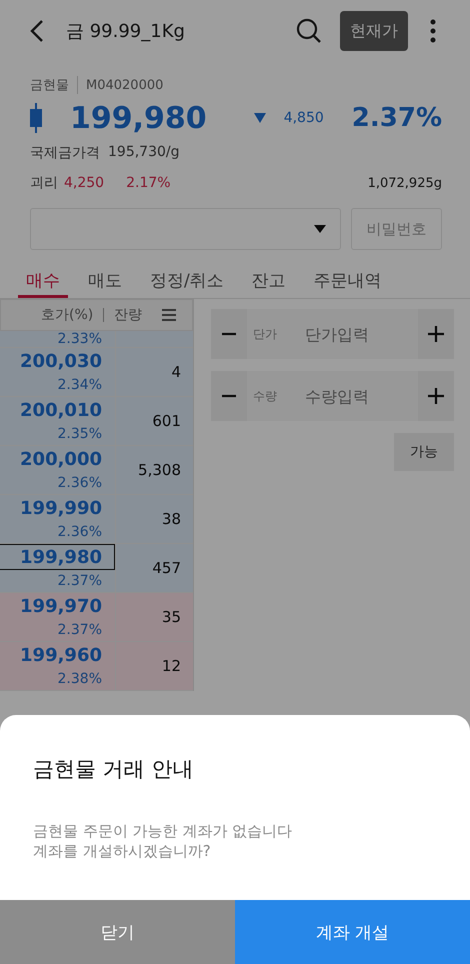  Describe the element at coordinates (80, 385) in the screenshot. I see `order-rate: 2.34%` at that location.